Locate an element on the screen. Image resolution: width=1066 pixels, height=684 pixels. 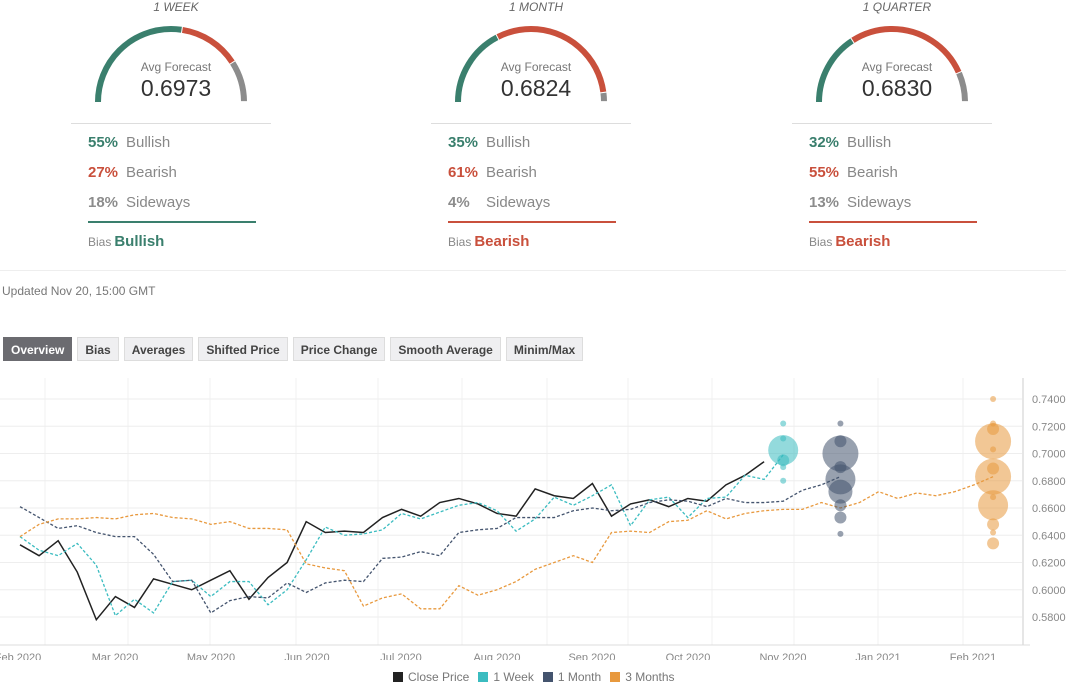
avg-forecast-value: 0.6824 is located at coordinates (536, 88).